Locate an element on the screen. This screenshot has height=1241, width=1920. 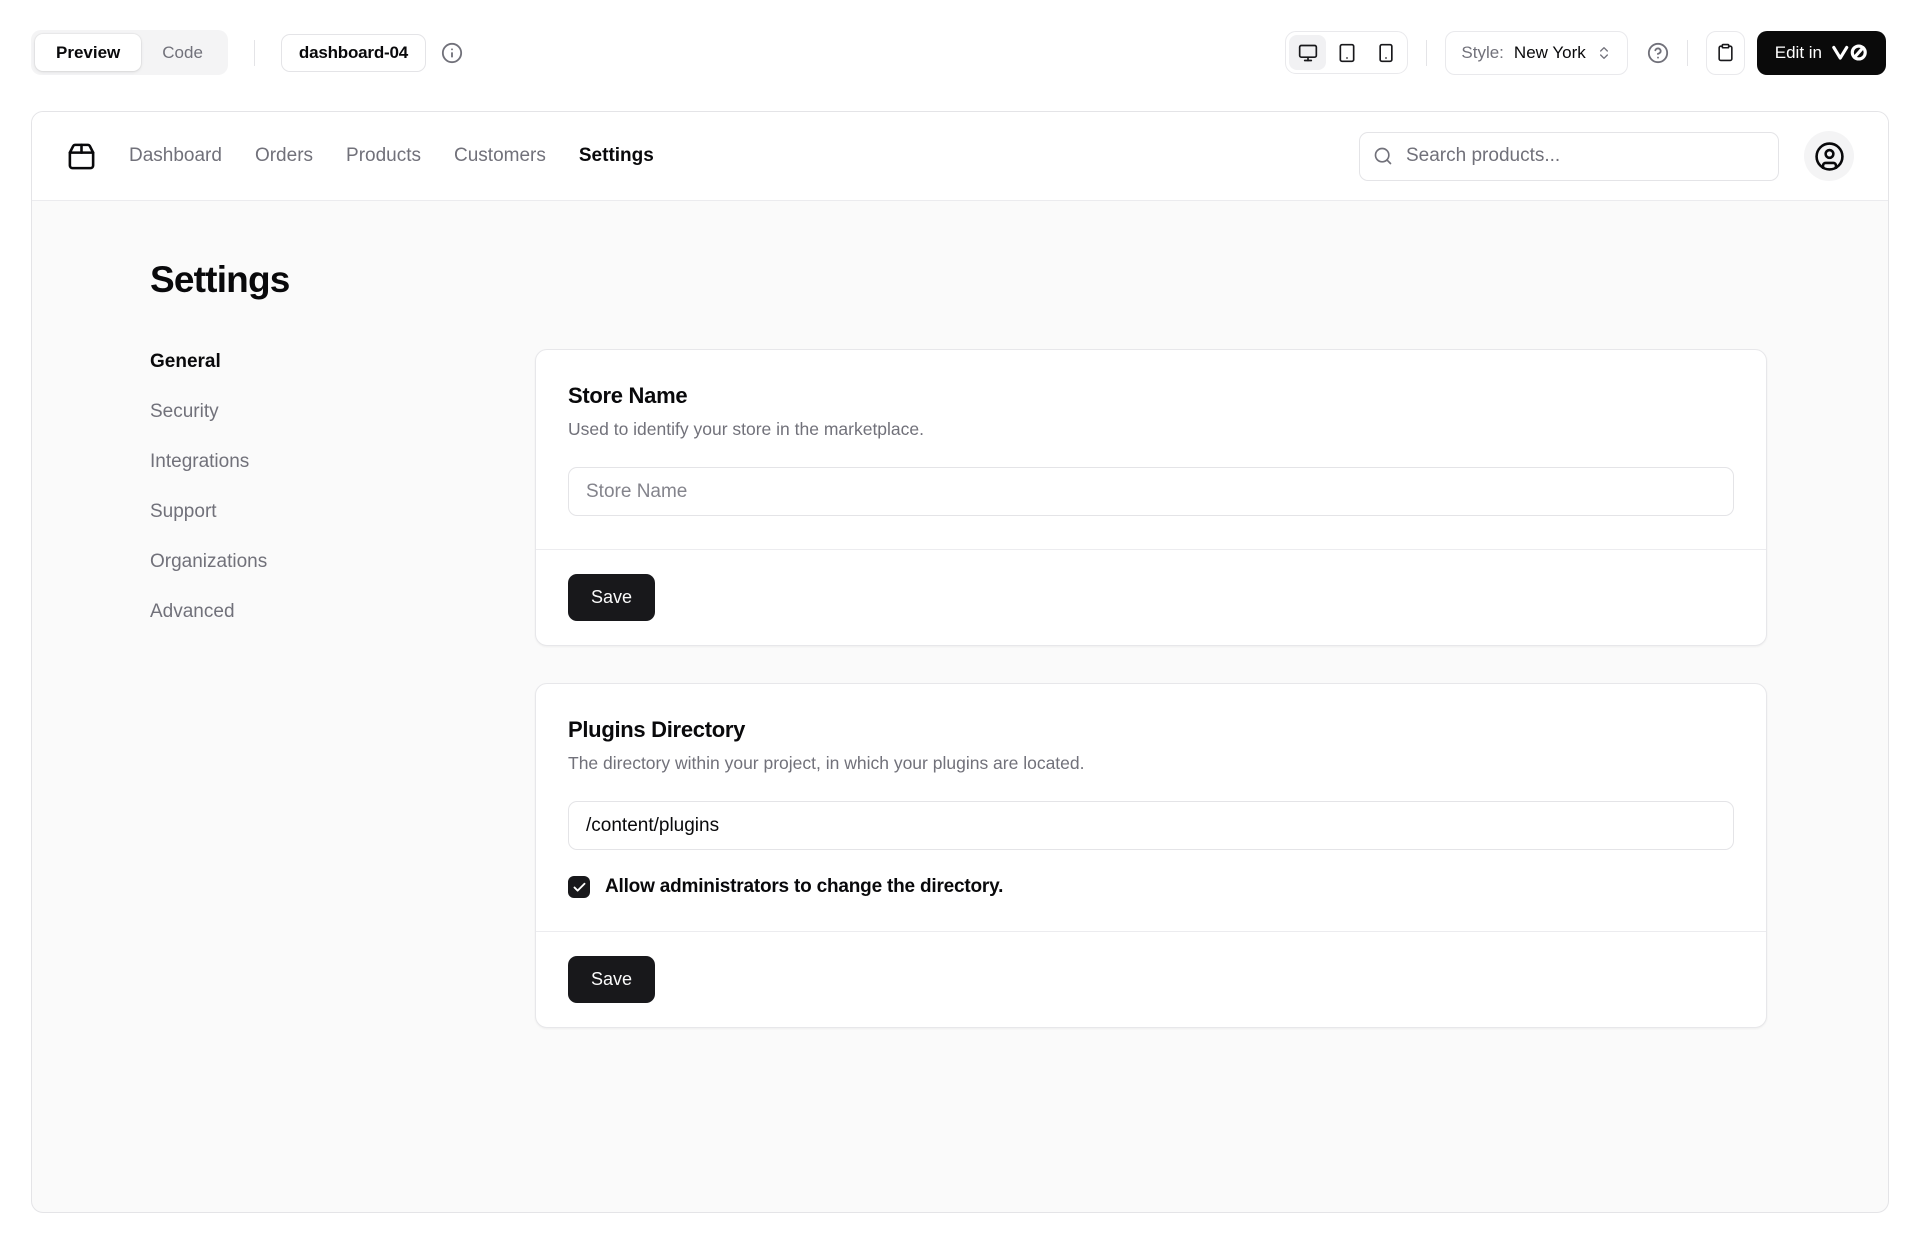
sidebar-item-general: General is located at coordinates (342, 362).